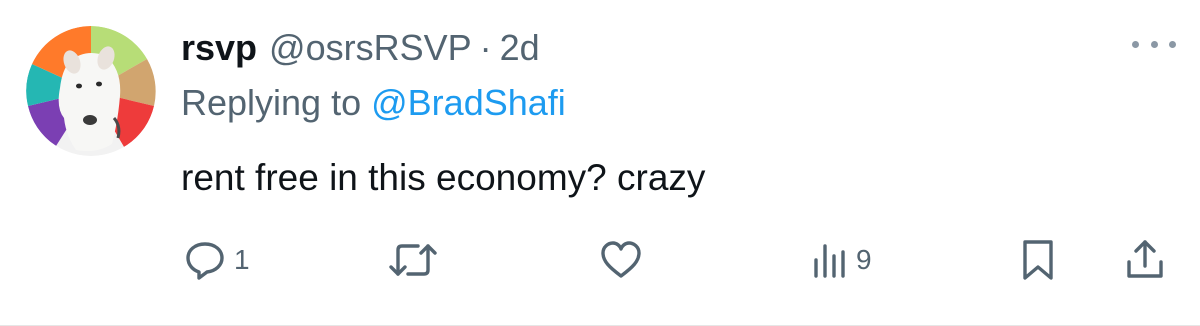 The image size is (1200, 326). I want to click on bookmark-icon, so click(1038, 260).